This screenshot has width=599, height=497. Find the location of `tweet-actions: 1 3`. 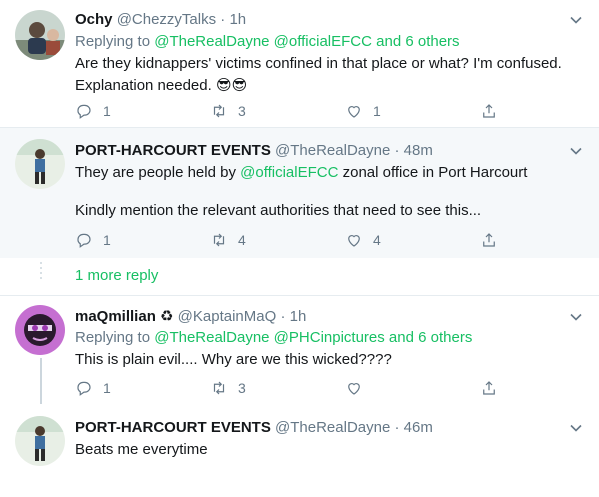

tweet-actions: 1 3 is located at coordinates (290, 388).